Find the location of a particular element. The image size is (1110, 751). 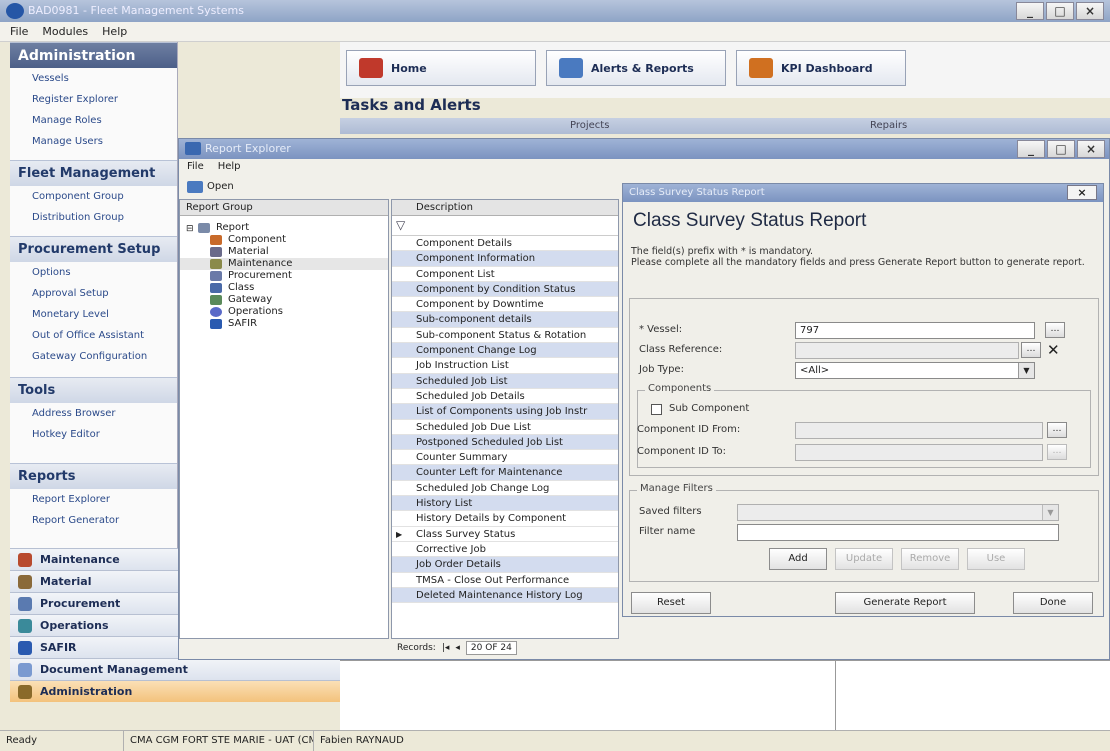

report-list-item: Component Details is located at coordinates (505, 244).